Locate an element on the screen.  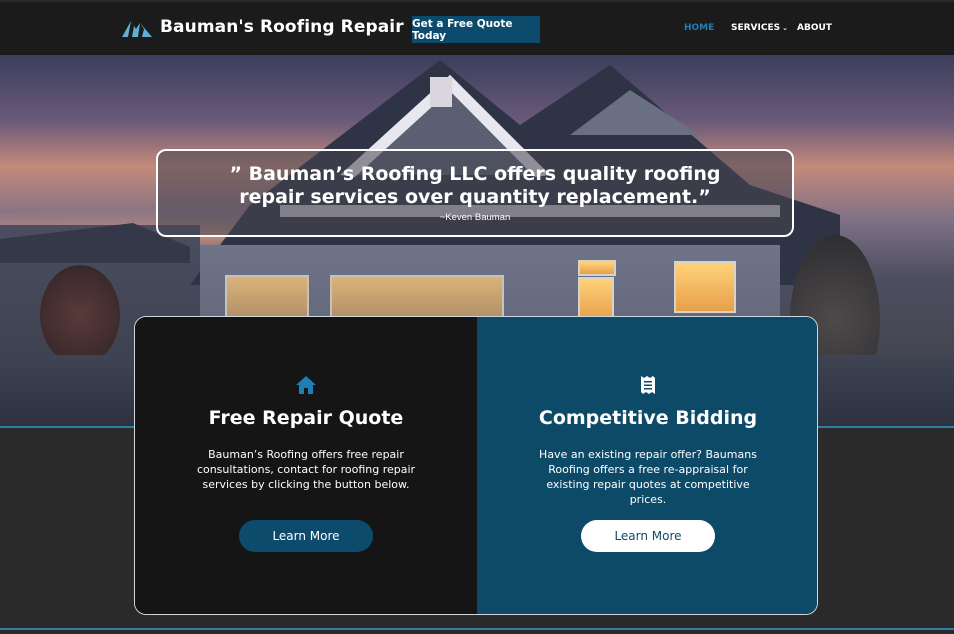
free-quote-button: Get a Free Quote Today is located at coordinates (476, 29).